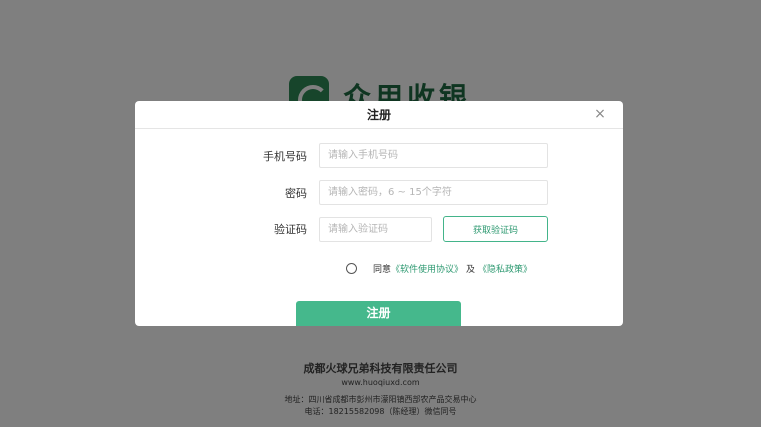  I want to click on password-input, so click(433, 192).